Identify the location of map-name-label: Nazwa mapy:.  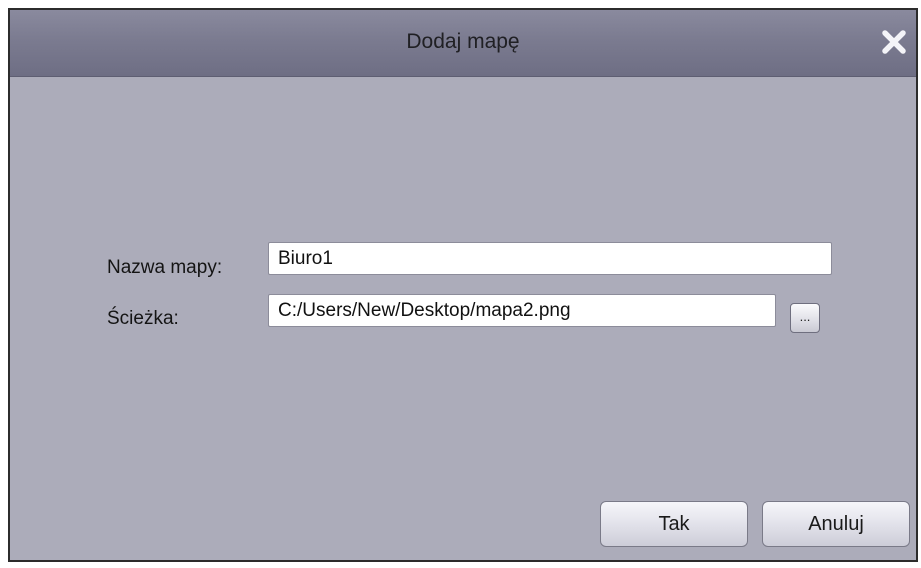
(165, 267).